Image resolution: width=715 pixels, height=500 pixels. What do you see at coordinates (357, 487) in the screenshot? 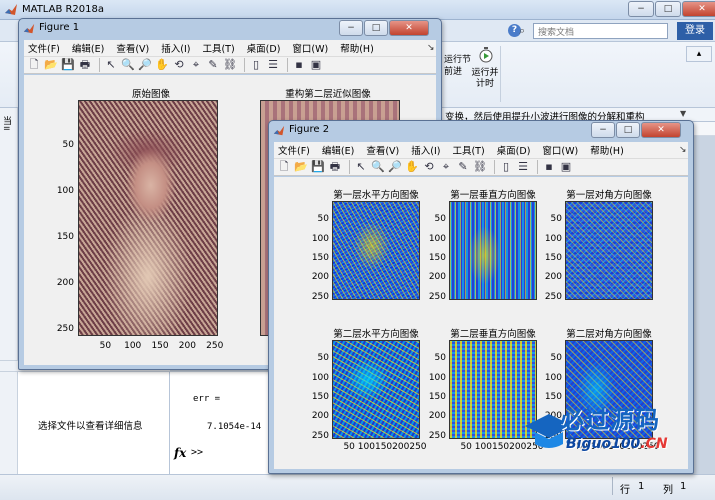
I see `status-bar` at bounding box center [357, 487].